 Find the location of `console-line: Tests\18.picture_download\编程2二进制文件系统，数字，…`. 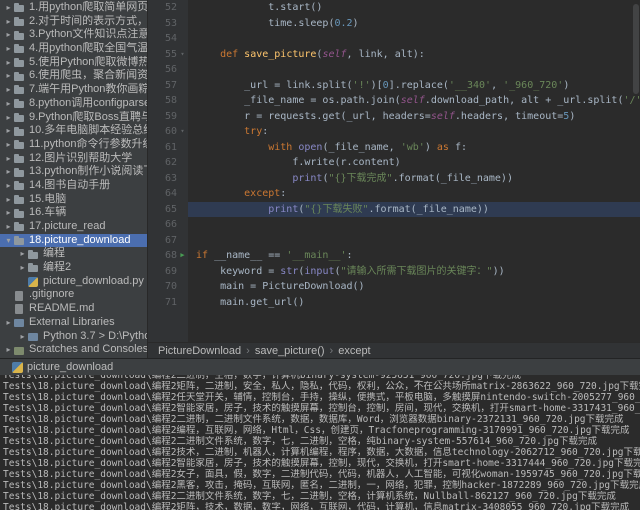

console-line: Tests\18.picture_download\编程2二进制文件系统，数字，… is located at coordinates (300, 441).